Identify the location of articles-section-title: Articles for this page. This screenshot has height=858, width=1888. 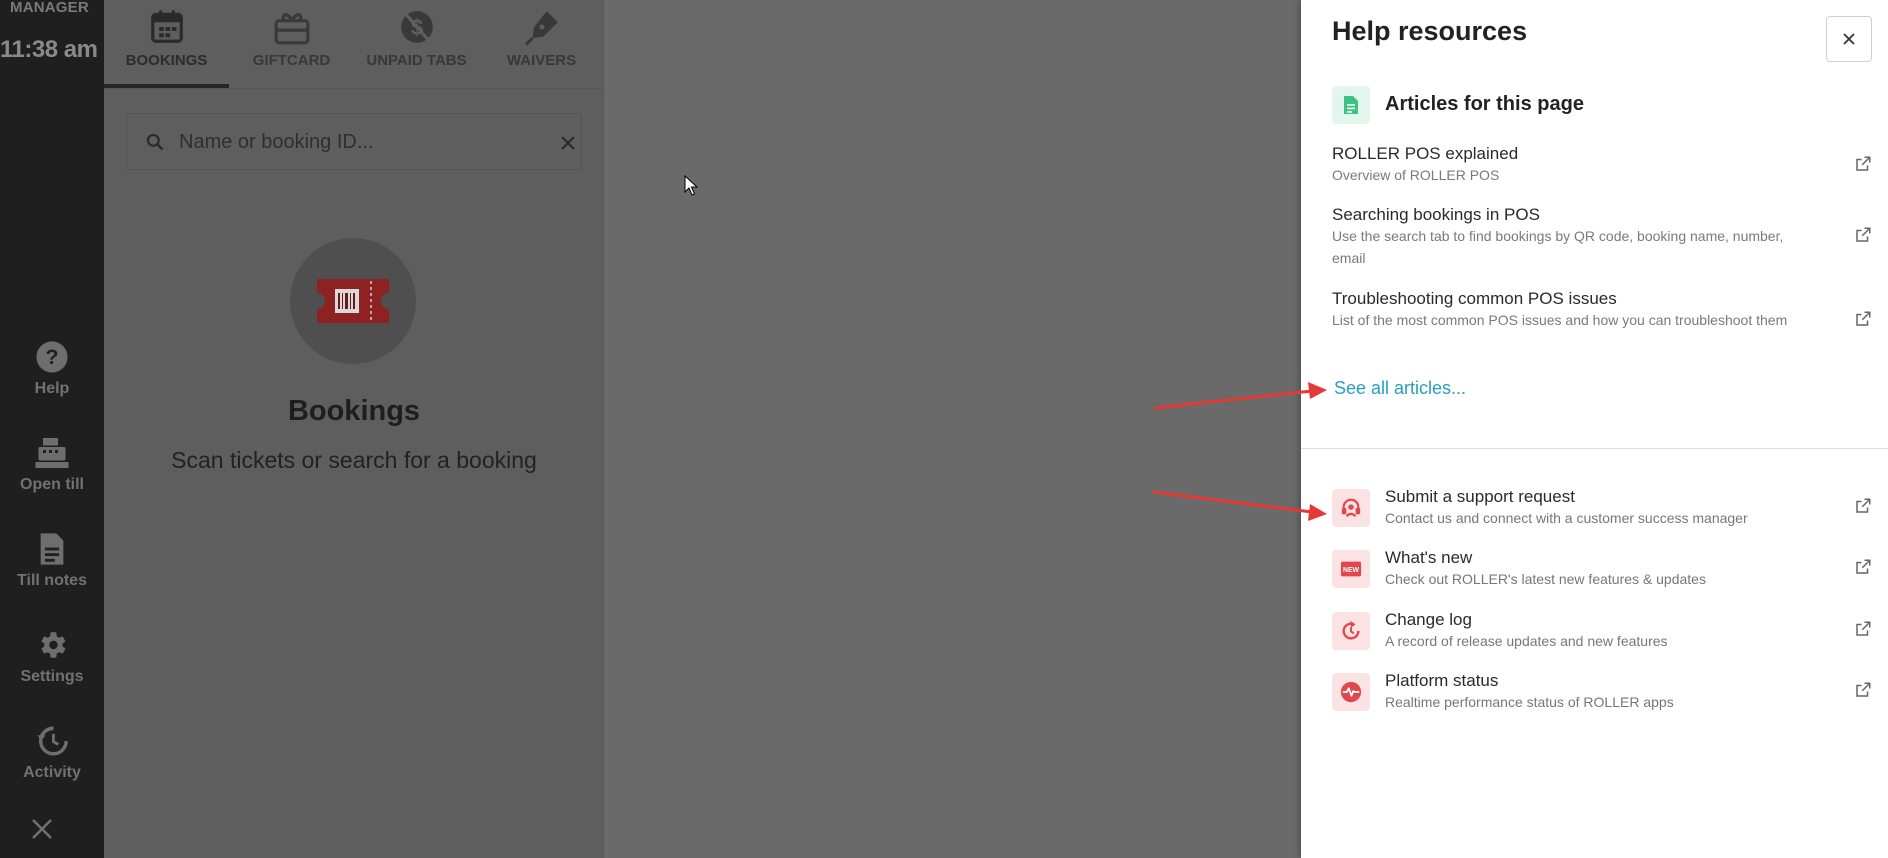
(1484, 104).